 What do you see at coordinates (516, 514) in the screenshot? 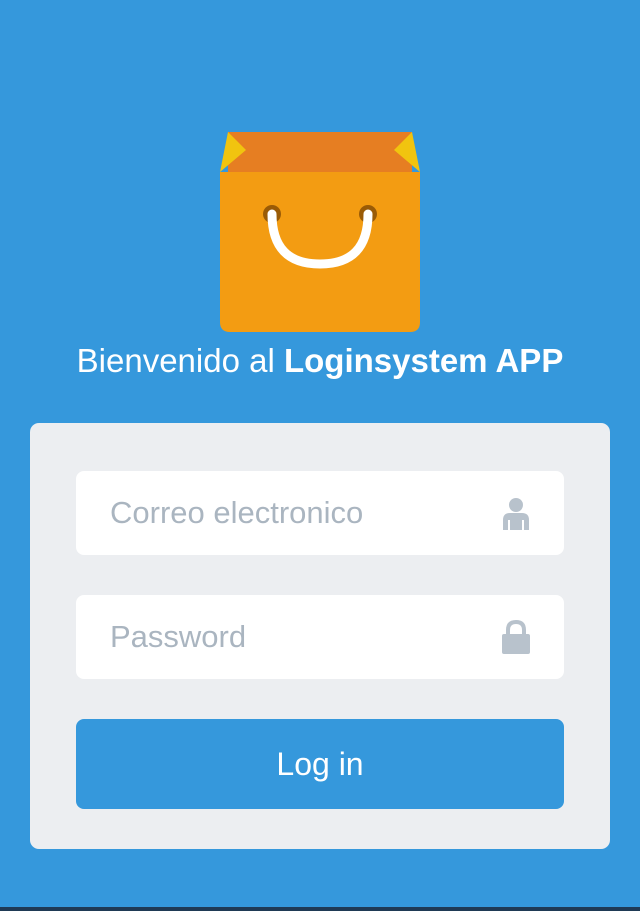
I see `user-icon` at bounding box center [516, 514].